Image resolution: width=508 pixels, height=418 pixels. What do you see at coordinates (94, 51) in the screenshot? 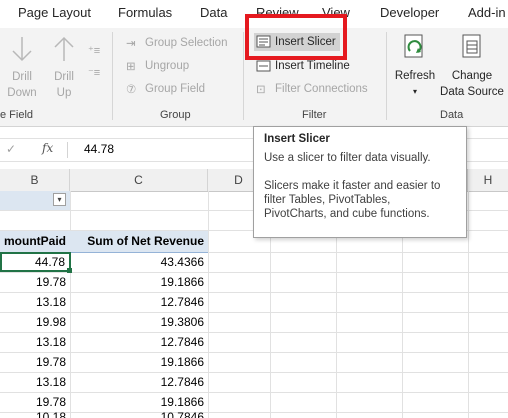
I see `expand-field-icon: ⁺≡` at bounding box center [94, 51].